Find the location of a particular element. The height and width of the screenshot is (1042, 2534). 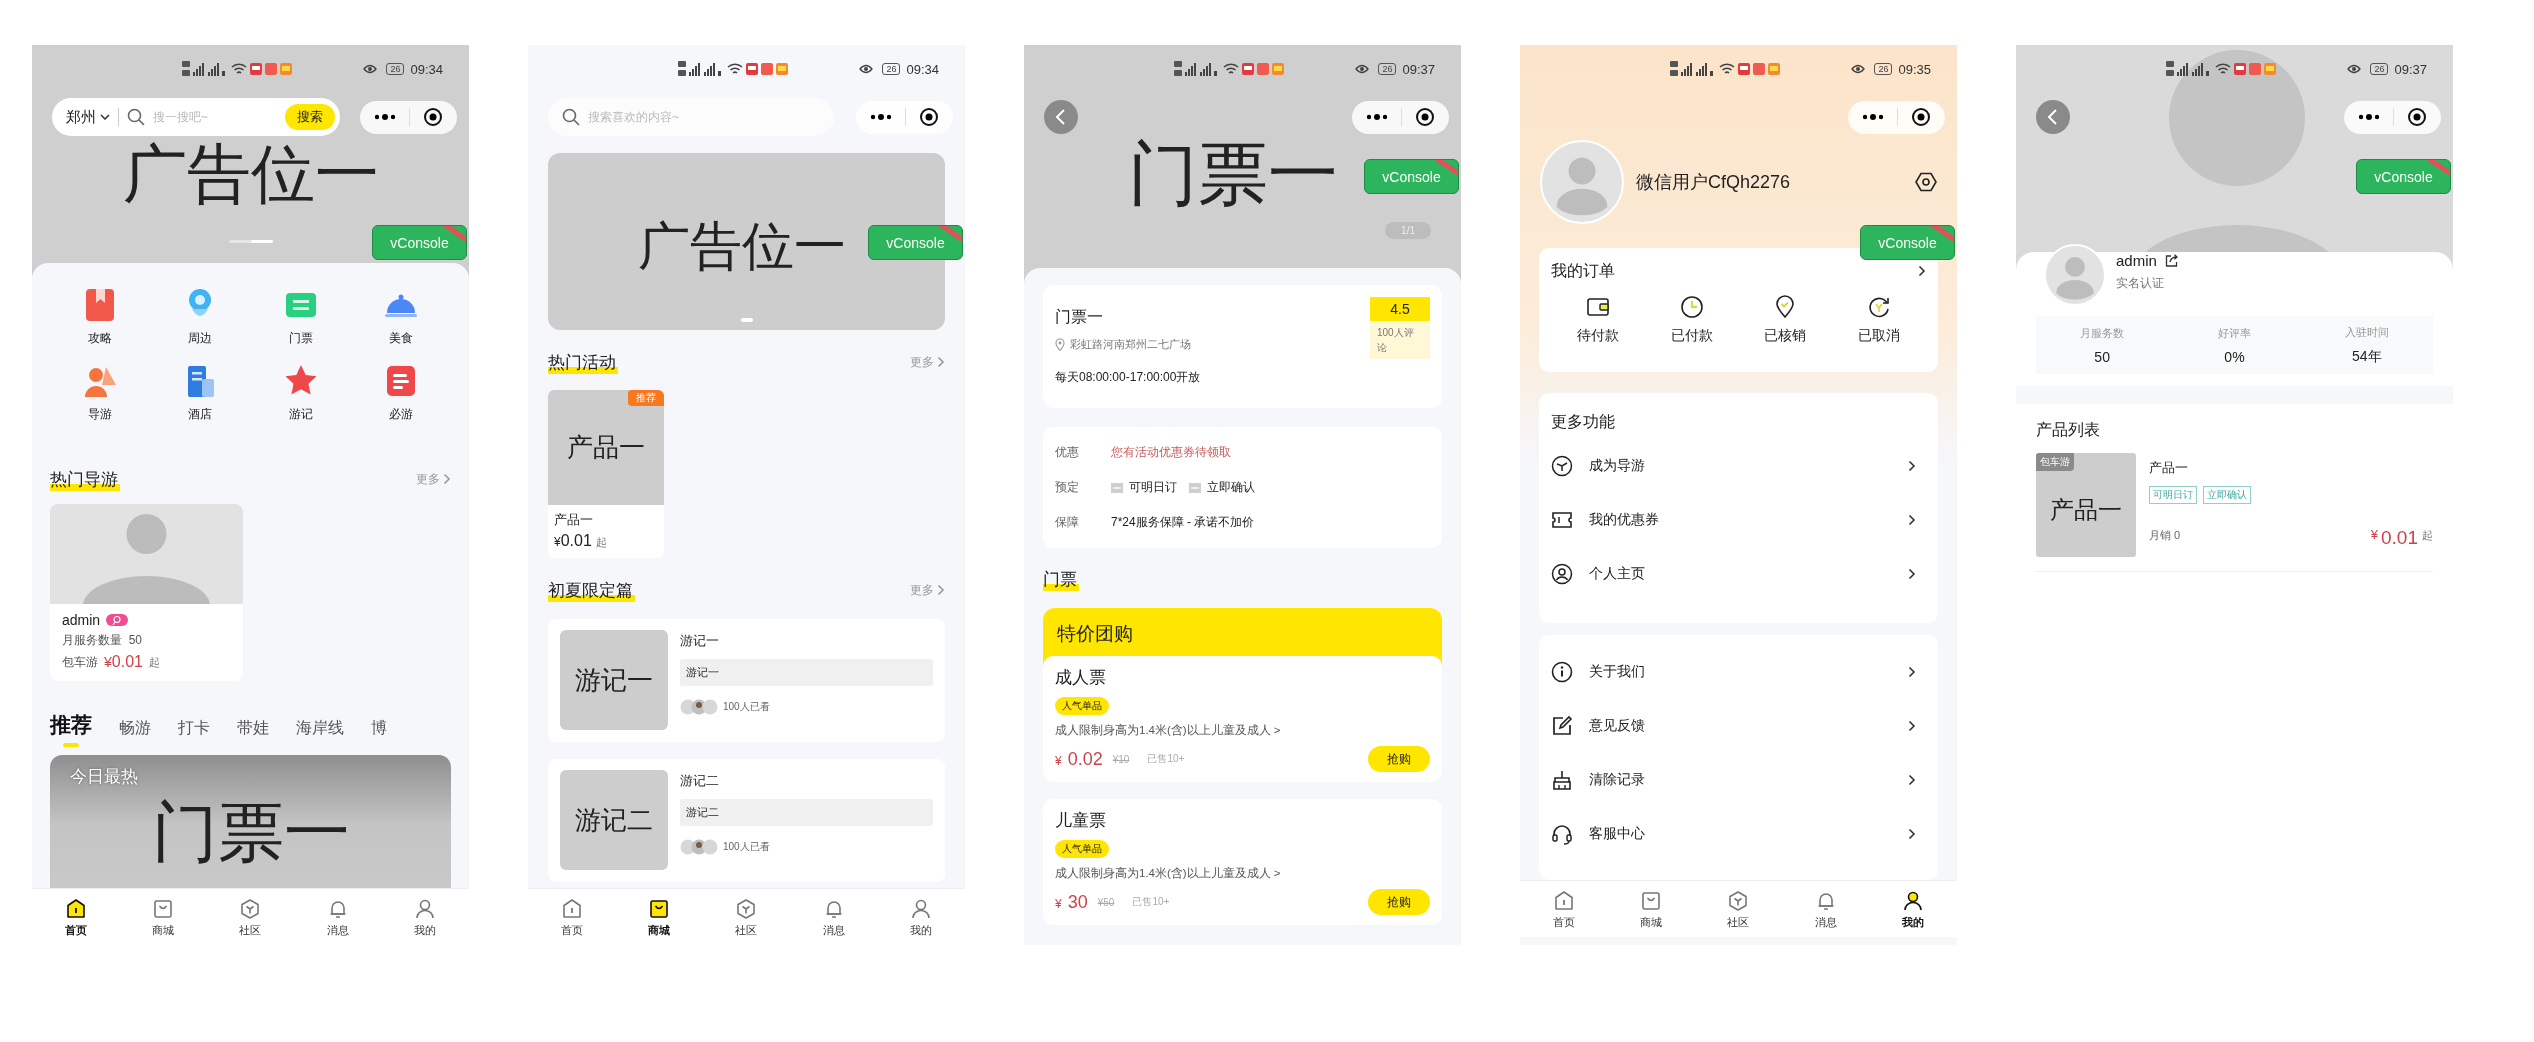

status-time: 09:34 is located at coordinates (426, 69).